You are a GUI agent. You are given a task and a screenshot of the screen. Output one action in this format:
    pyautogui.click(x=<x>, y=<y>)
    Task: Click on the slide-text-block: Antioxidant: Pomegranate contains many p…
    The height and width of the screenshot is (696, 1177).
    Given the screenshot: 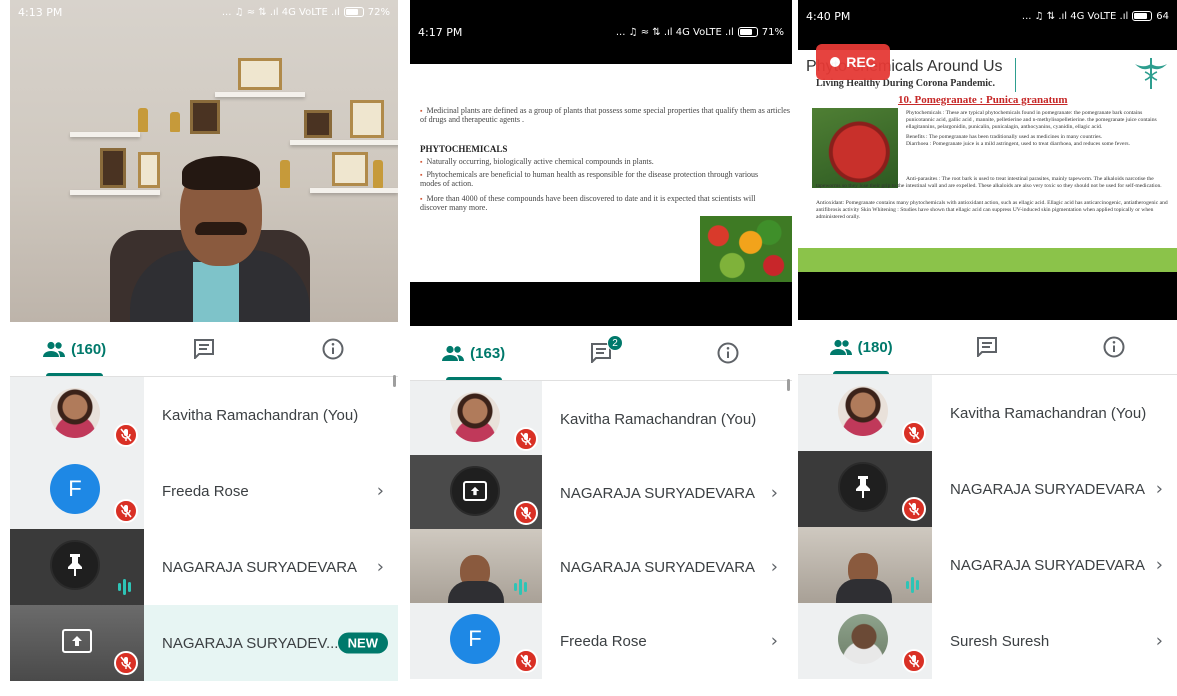 What is the action you would take?
    pyautogui.click(x=992, y=210)
    